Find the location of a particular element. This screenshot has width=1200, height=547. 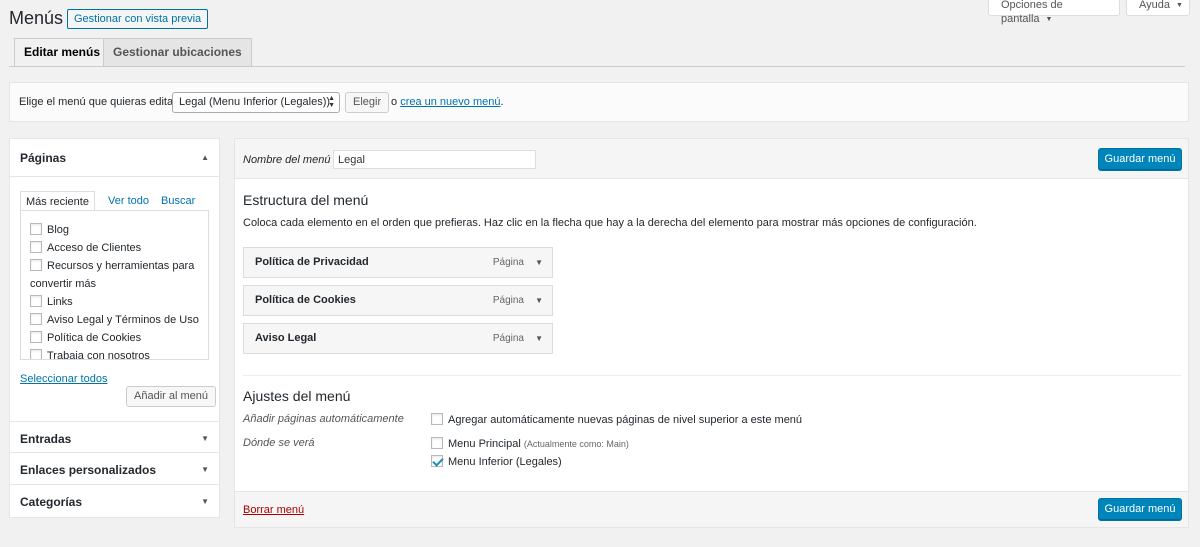

location-footer-option: Menu Inferior (Legales) is located at coordinates (496, 461).